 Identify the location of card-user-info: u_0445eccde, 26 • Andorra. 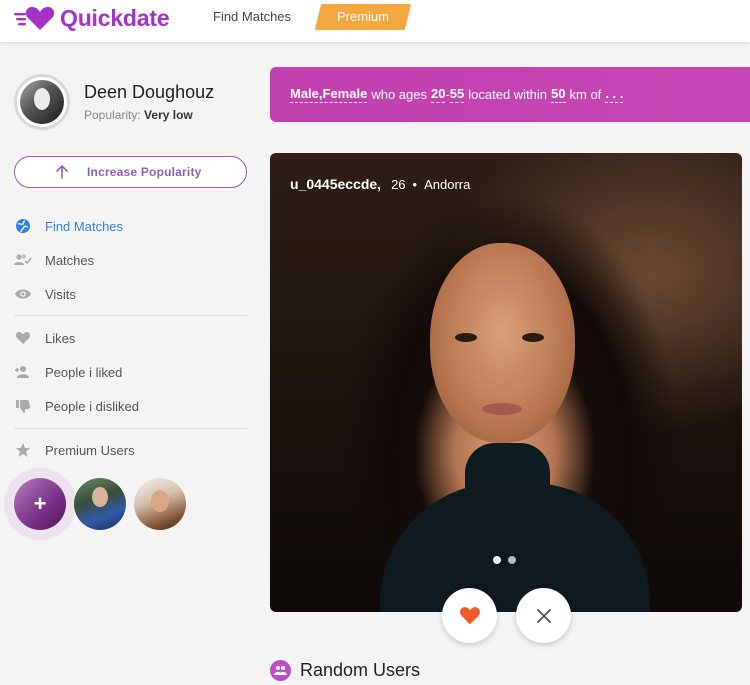
(380, 184).